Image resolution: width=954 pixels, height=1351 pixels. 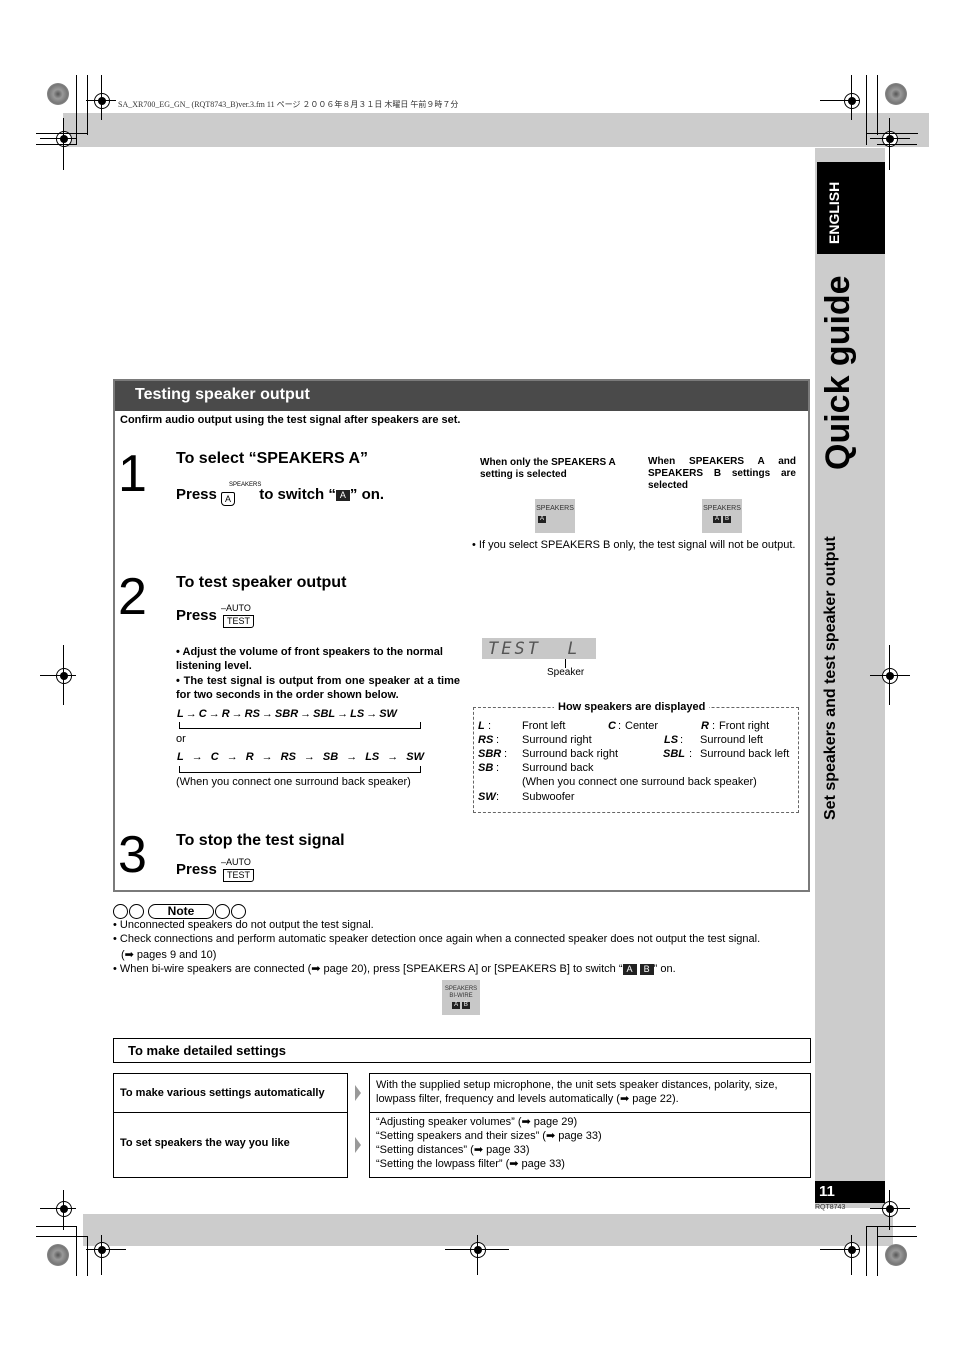 What do you see at coordinates (461, 997) in the screenshot?
I see `lcd-bi-wire: SPEAKERS BI-WIRE A B` at bounding box center [461, 997].